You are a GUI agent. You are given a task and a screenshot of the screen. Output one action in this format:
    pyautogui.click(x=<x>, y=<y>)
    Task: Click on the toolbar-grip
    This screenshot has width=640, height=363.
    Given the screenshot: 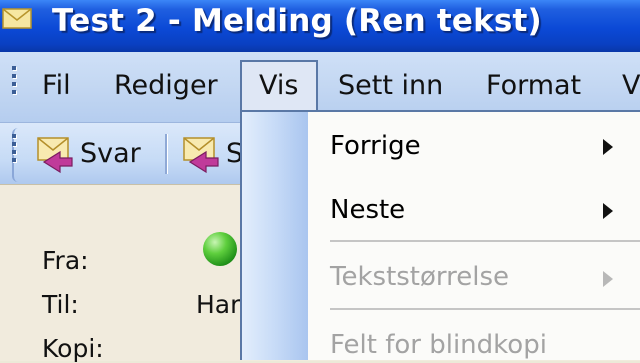 What is the action you would take?
    pyautogui.click(x=14, y=150)
    